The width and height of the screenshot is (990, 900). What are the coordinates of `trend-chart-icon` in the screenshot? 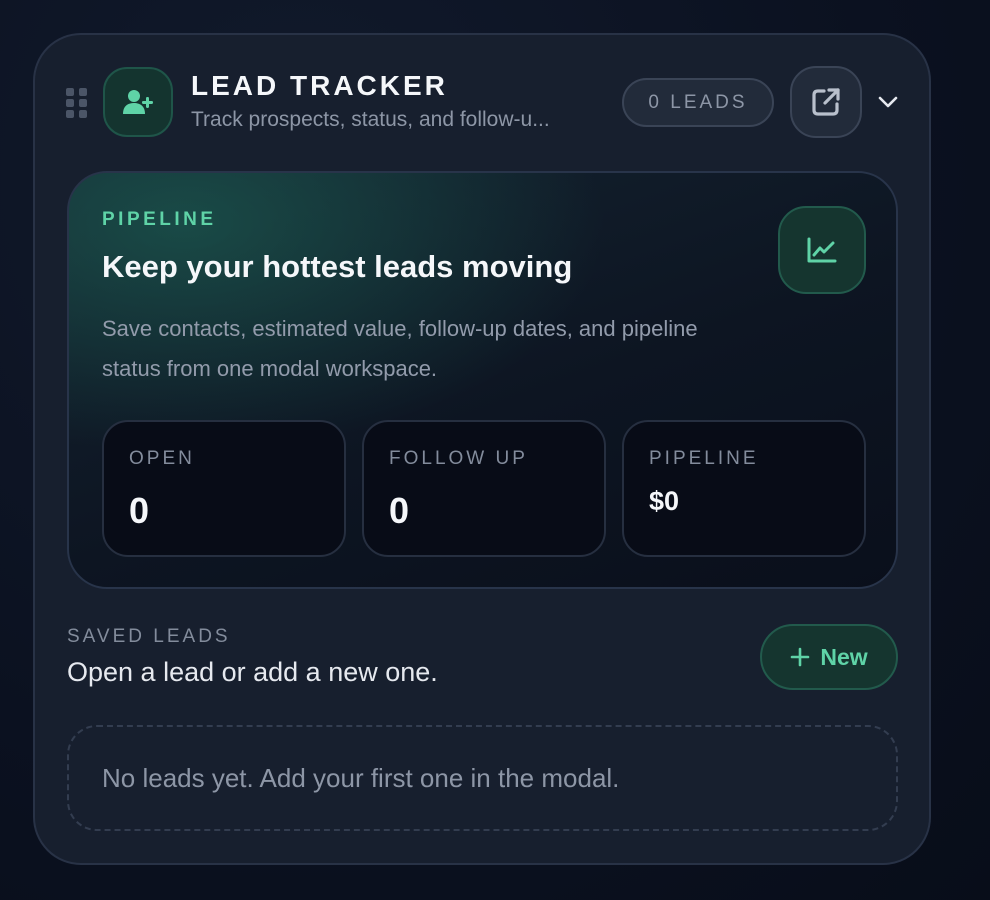 It's located at (822, 250).